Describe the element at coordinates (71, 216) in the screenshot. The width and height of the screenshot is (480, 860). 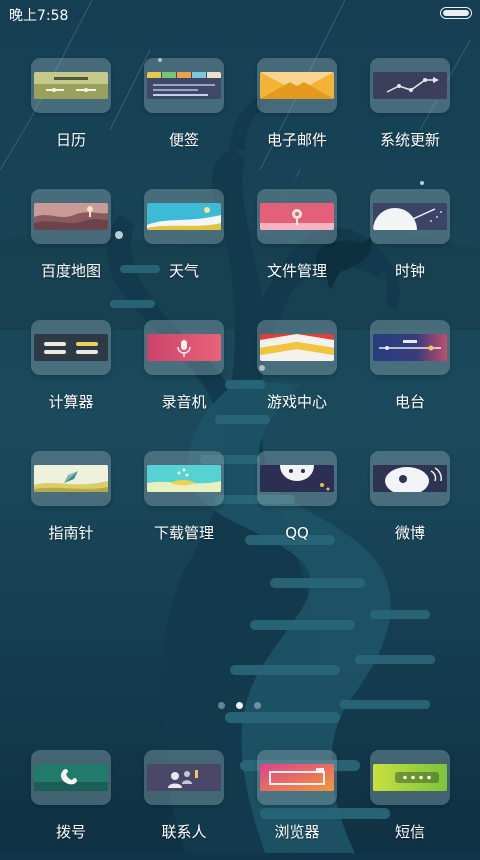
I see `baidu-map-icon` at that location.